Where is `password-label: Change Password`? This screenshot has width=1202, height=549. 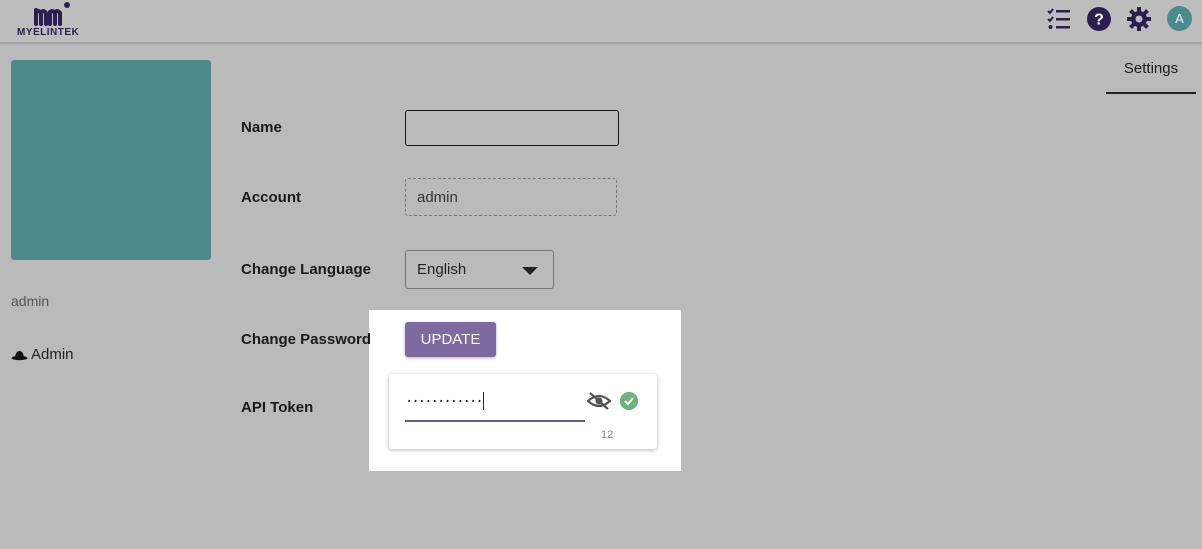 password-label: Change Password is located at coordinates (306, 339).